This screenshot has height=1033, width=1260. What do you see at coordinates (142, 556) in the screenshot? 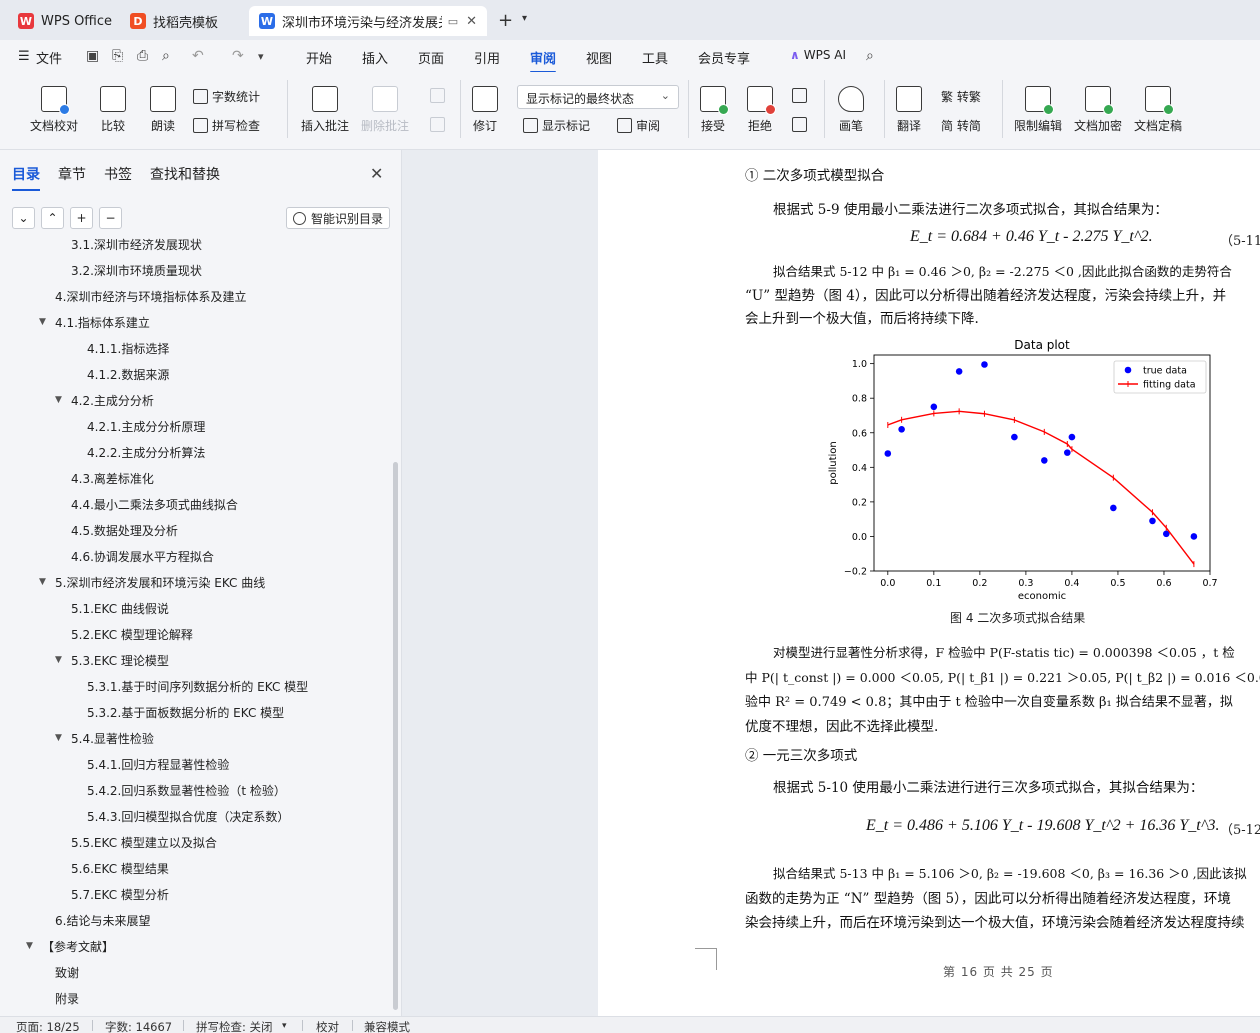
I see `toc-item: 4.6.协调发展水平方程拟合` at bounding box center [142, 556].